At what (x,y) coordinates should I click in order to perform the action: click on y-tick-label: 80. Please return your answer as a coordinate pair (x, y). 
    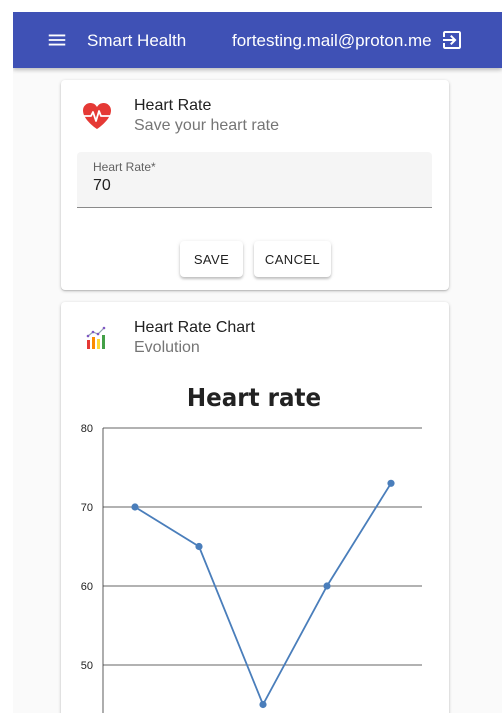
    Looking at the image, I should click on (87, 429).